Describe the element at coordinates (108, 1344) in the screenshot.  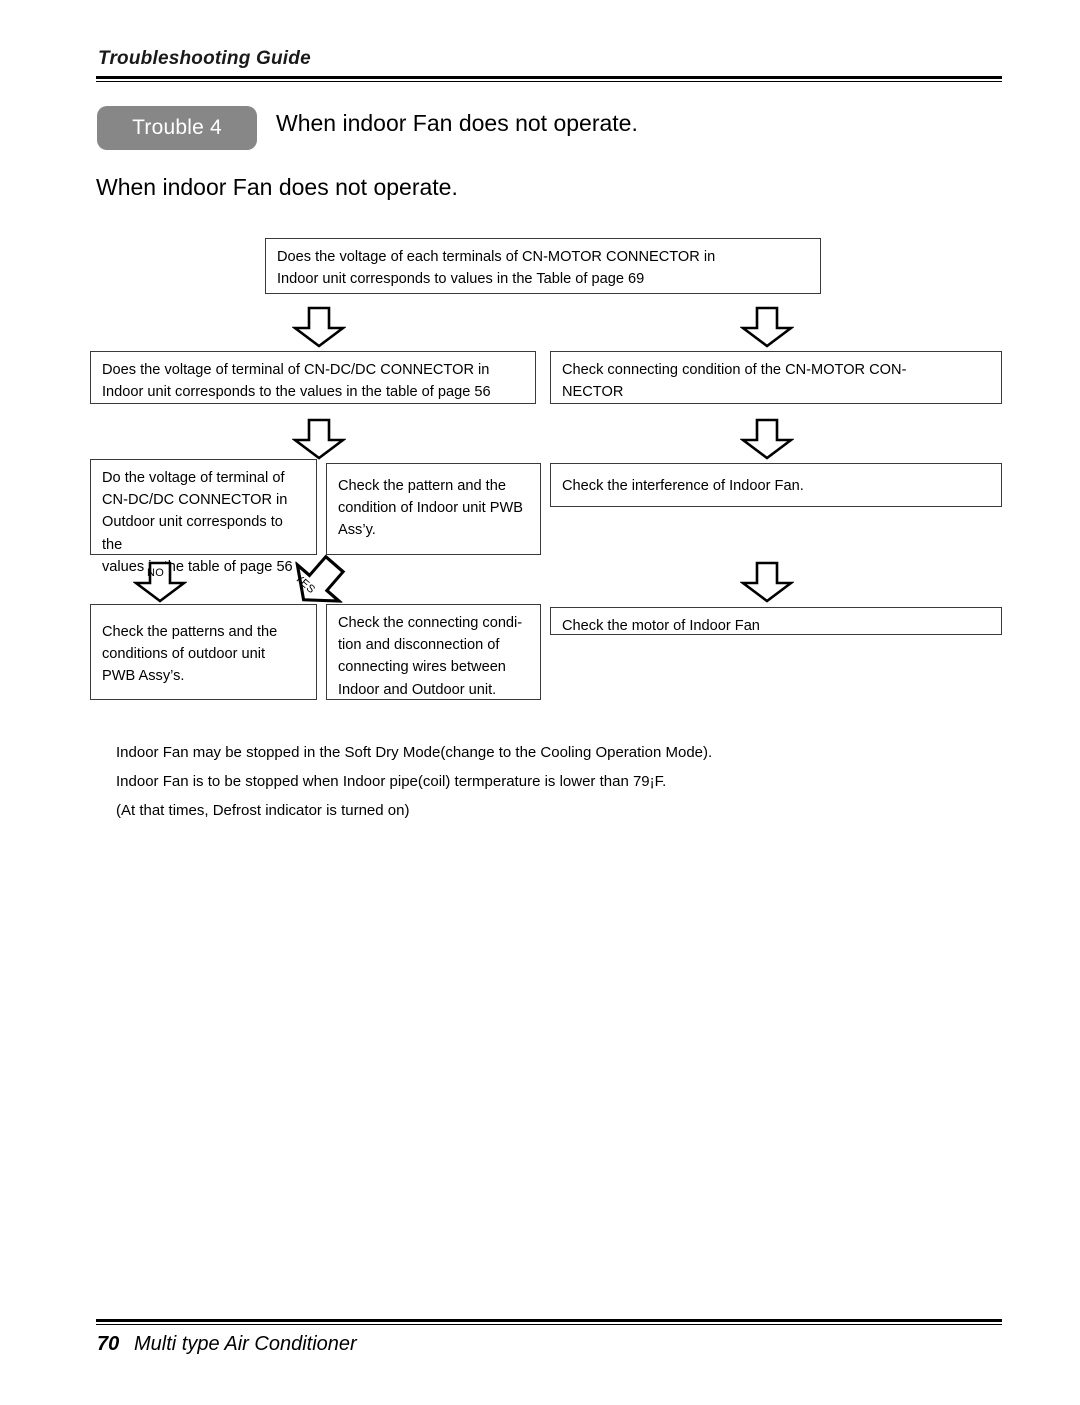
I see `footer-page-number: 70` at that location.